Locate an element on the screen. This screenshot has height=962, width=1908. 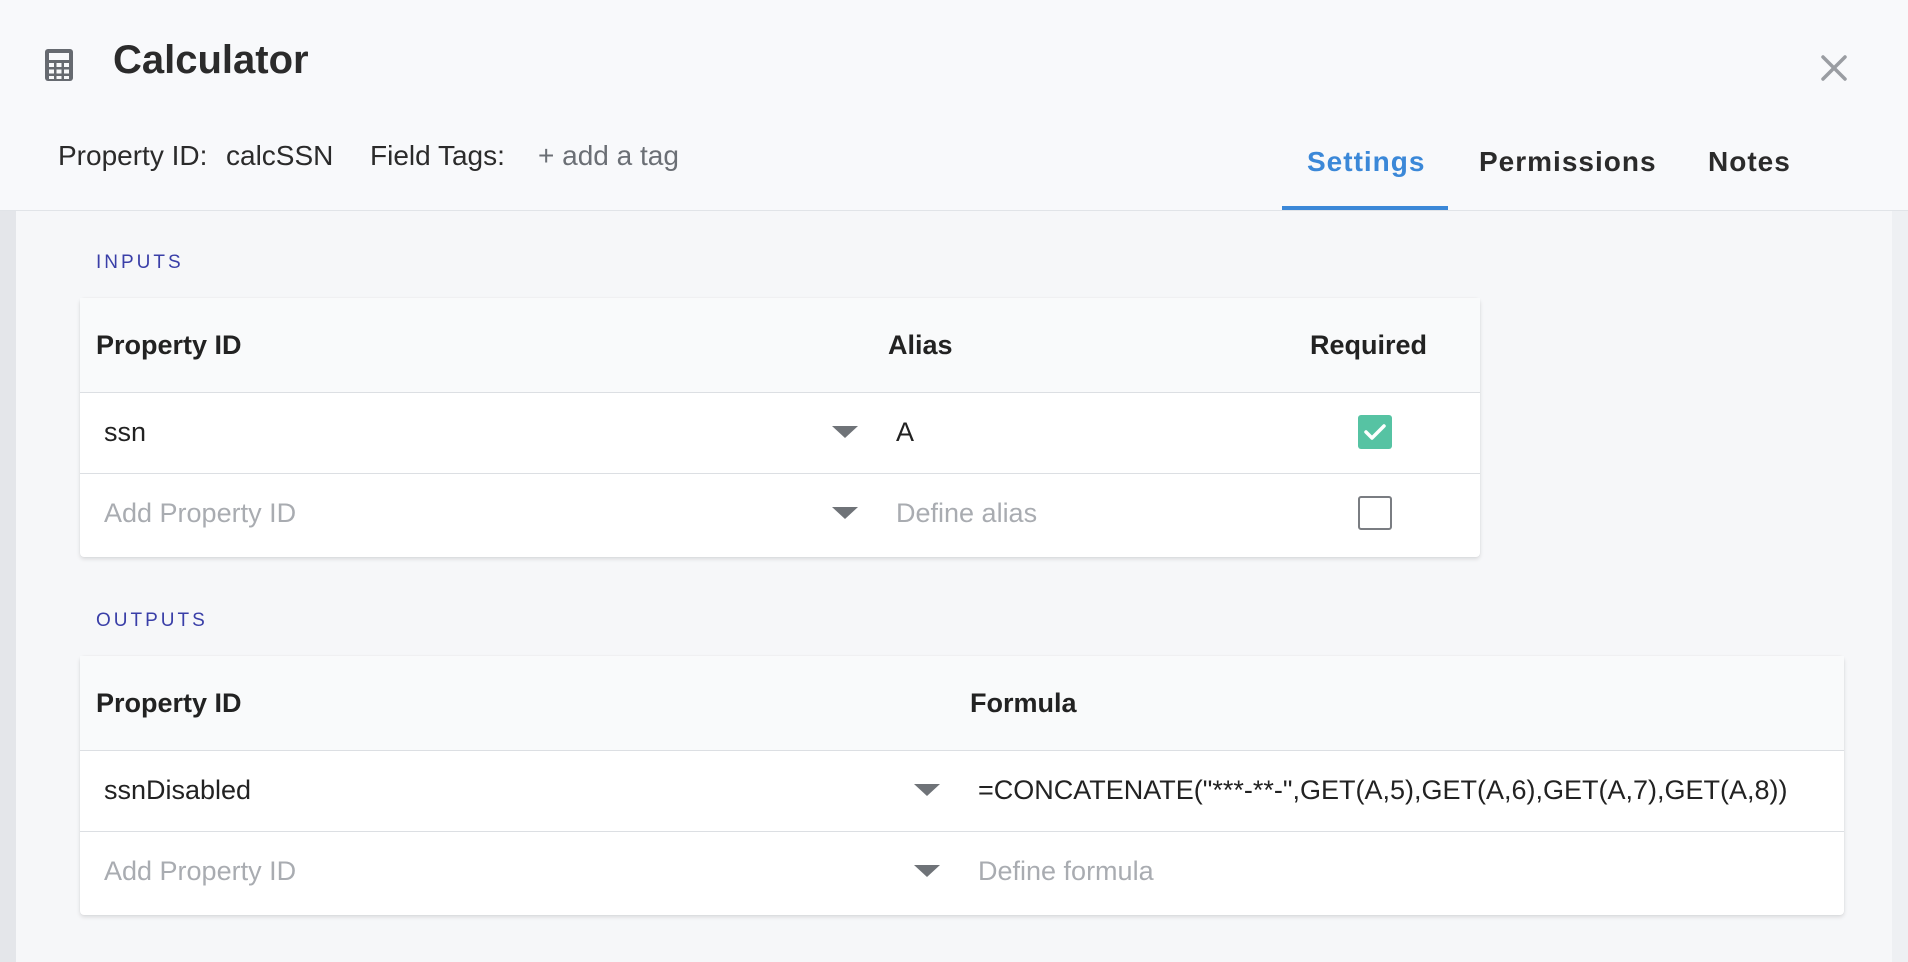
inputs-table-header: Property ID Alias Required is located at coordinates (780, 345).